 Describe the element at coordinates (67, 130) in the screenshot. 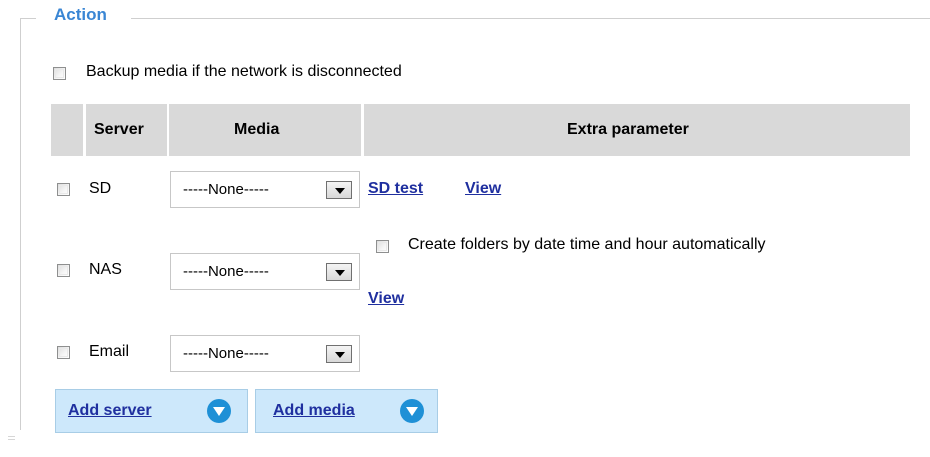

I see `table-header-cell` at that location.